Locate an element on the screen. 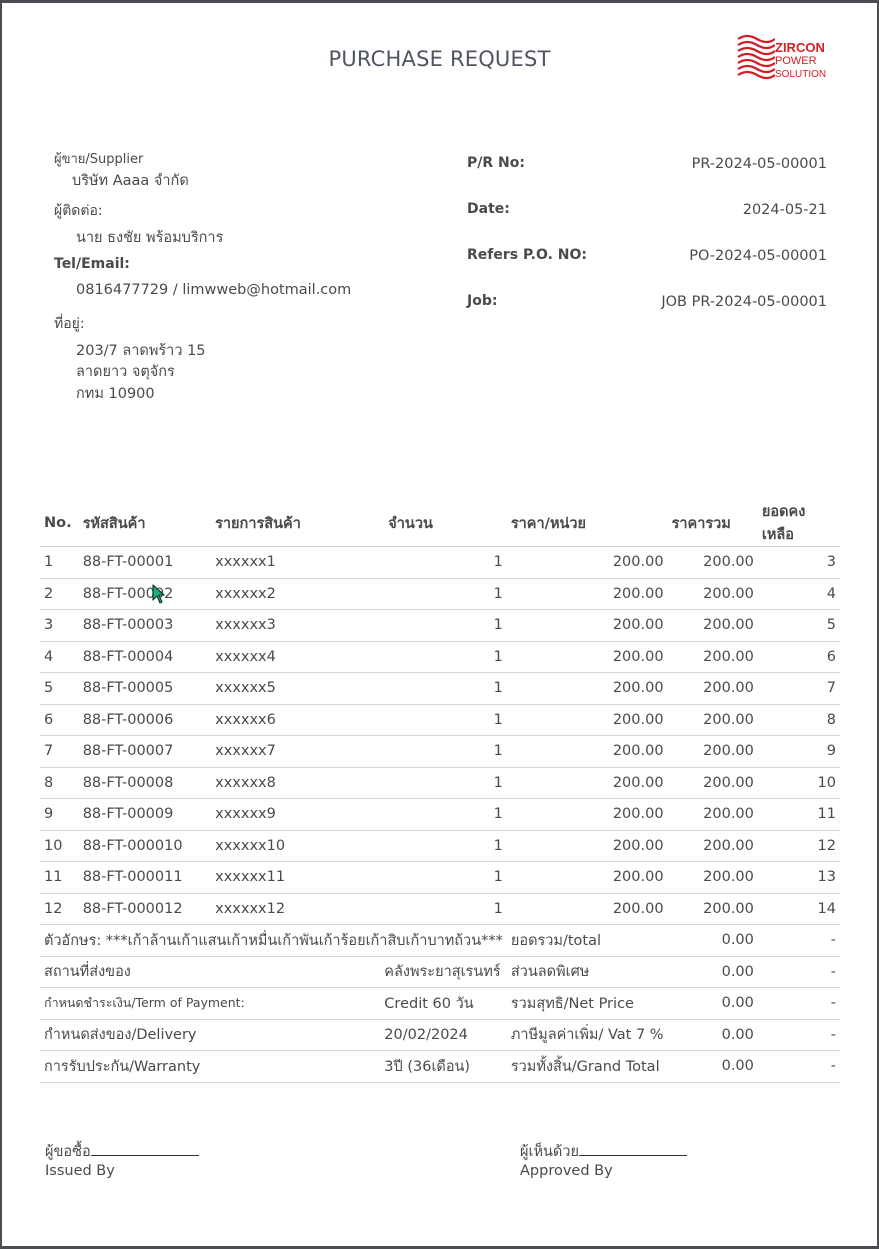  address-label: ที่อยู่: is located at coordinates (69, 324).